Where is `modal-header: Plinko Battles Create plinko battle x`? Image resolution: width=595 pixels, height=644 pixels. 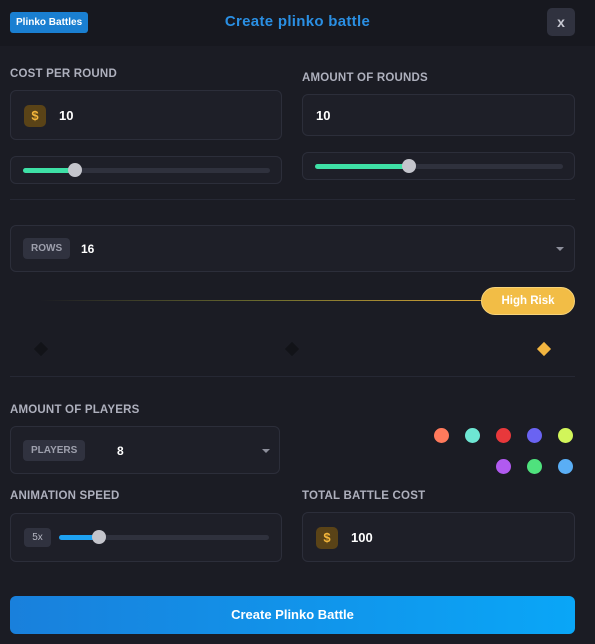
modal-header: Plinko Battles Create plinko battle x is located at coordinates (297, 23).